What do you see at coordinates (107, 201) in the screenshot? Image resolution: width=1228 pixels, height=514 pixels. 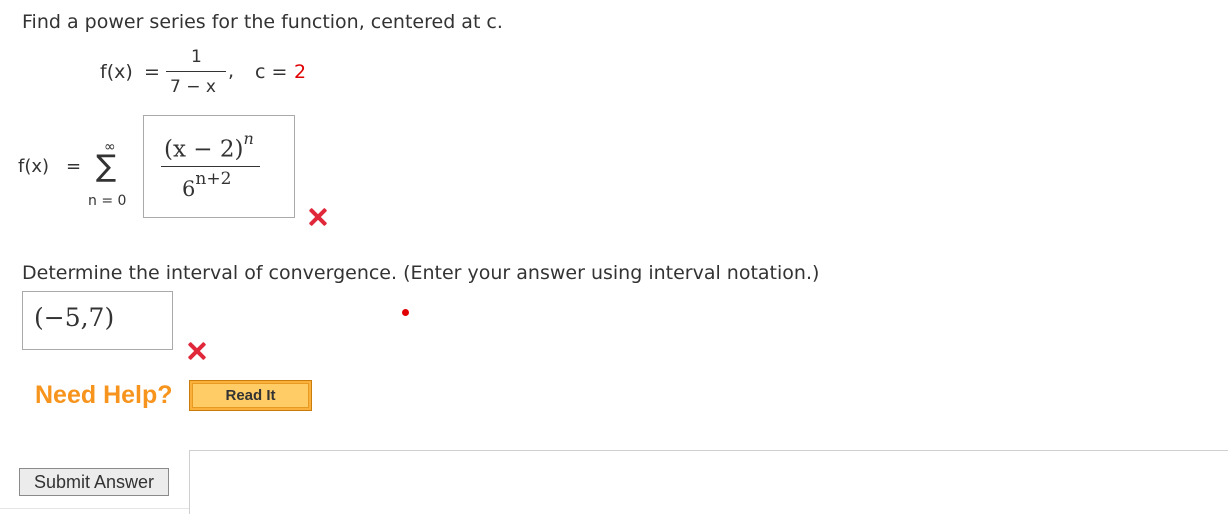 I see `sigma-lower-limit: n = 0` at bounding box center [107, 201].